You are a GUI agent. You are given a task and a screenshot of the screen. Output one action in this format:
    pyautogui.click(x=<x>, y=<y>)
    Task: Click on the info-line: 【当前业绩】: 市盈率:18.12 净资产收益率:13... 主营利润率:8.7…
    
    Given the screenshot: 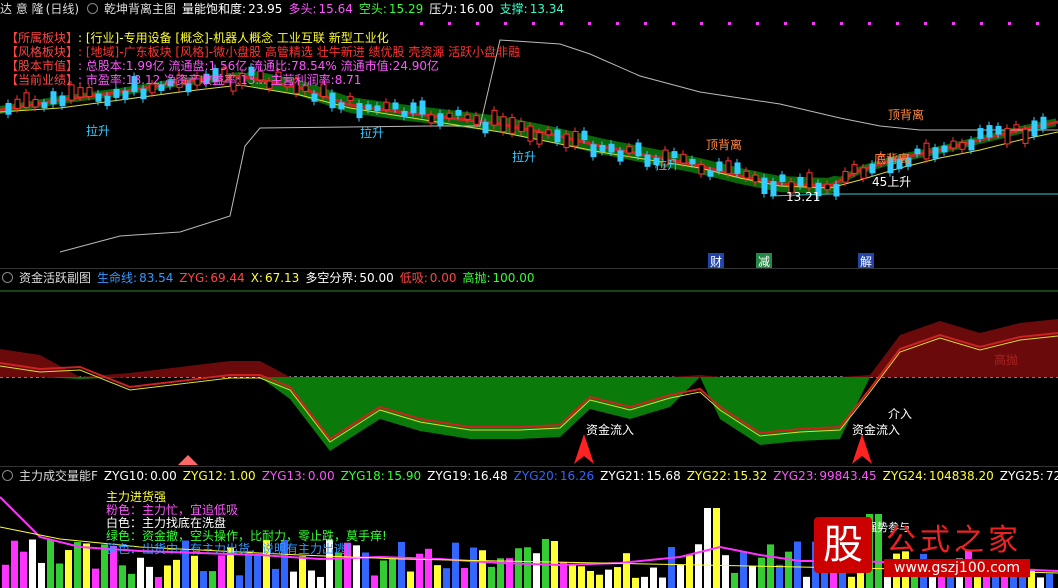 What is the action you would take?
    pyautogui.click(x=263, y=80)
    